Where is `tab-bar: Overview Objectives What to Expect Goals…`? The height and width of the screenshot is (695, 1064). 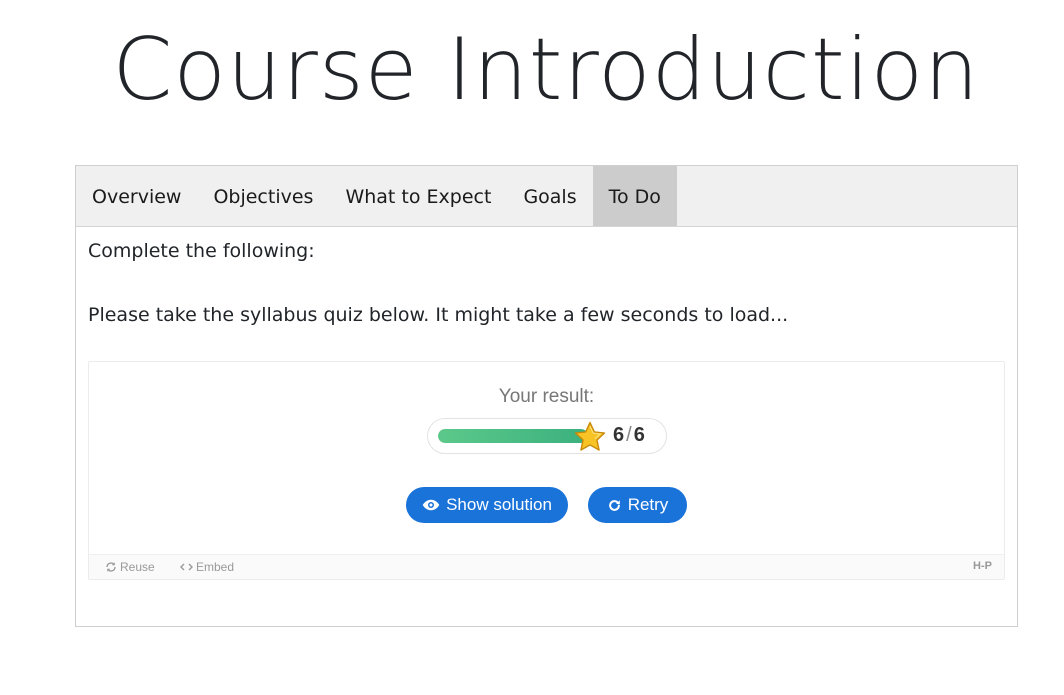
tab-bar: Overview Objectives What to Expect Goals… is located at coordinates (546, 196).